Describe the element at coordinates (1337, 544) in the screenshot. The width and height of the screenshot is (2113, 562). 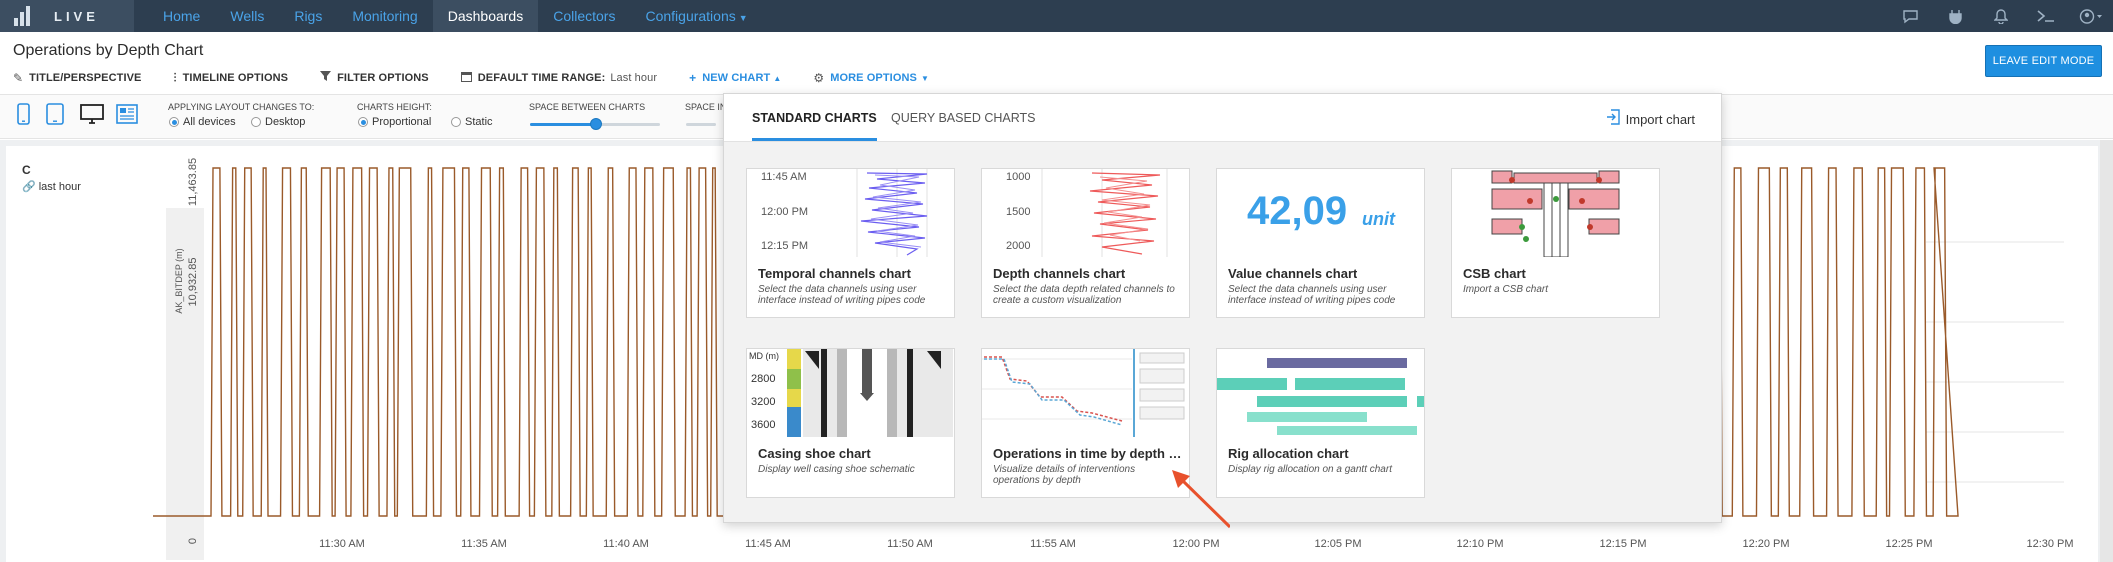
I see `x-tick-label: 12:05 PM` at that location.